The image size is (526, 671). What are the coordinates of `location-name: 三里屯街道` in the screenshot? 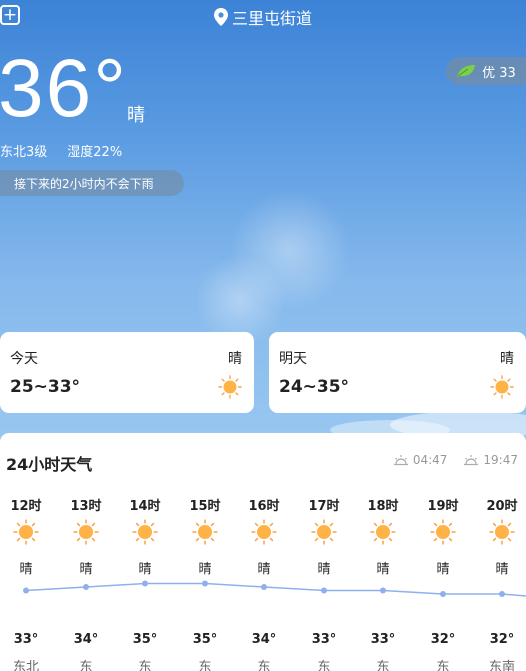 It's located at (271, 18).